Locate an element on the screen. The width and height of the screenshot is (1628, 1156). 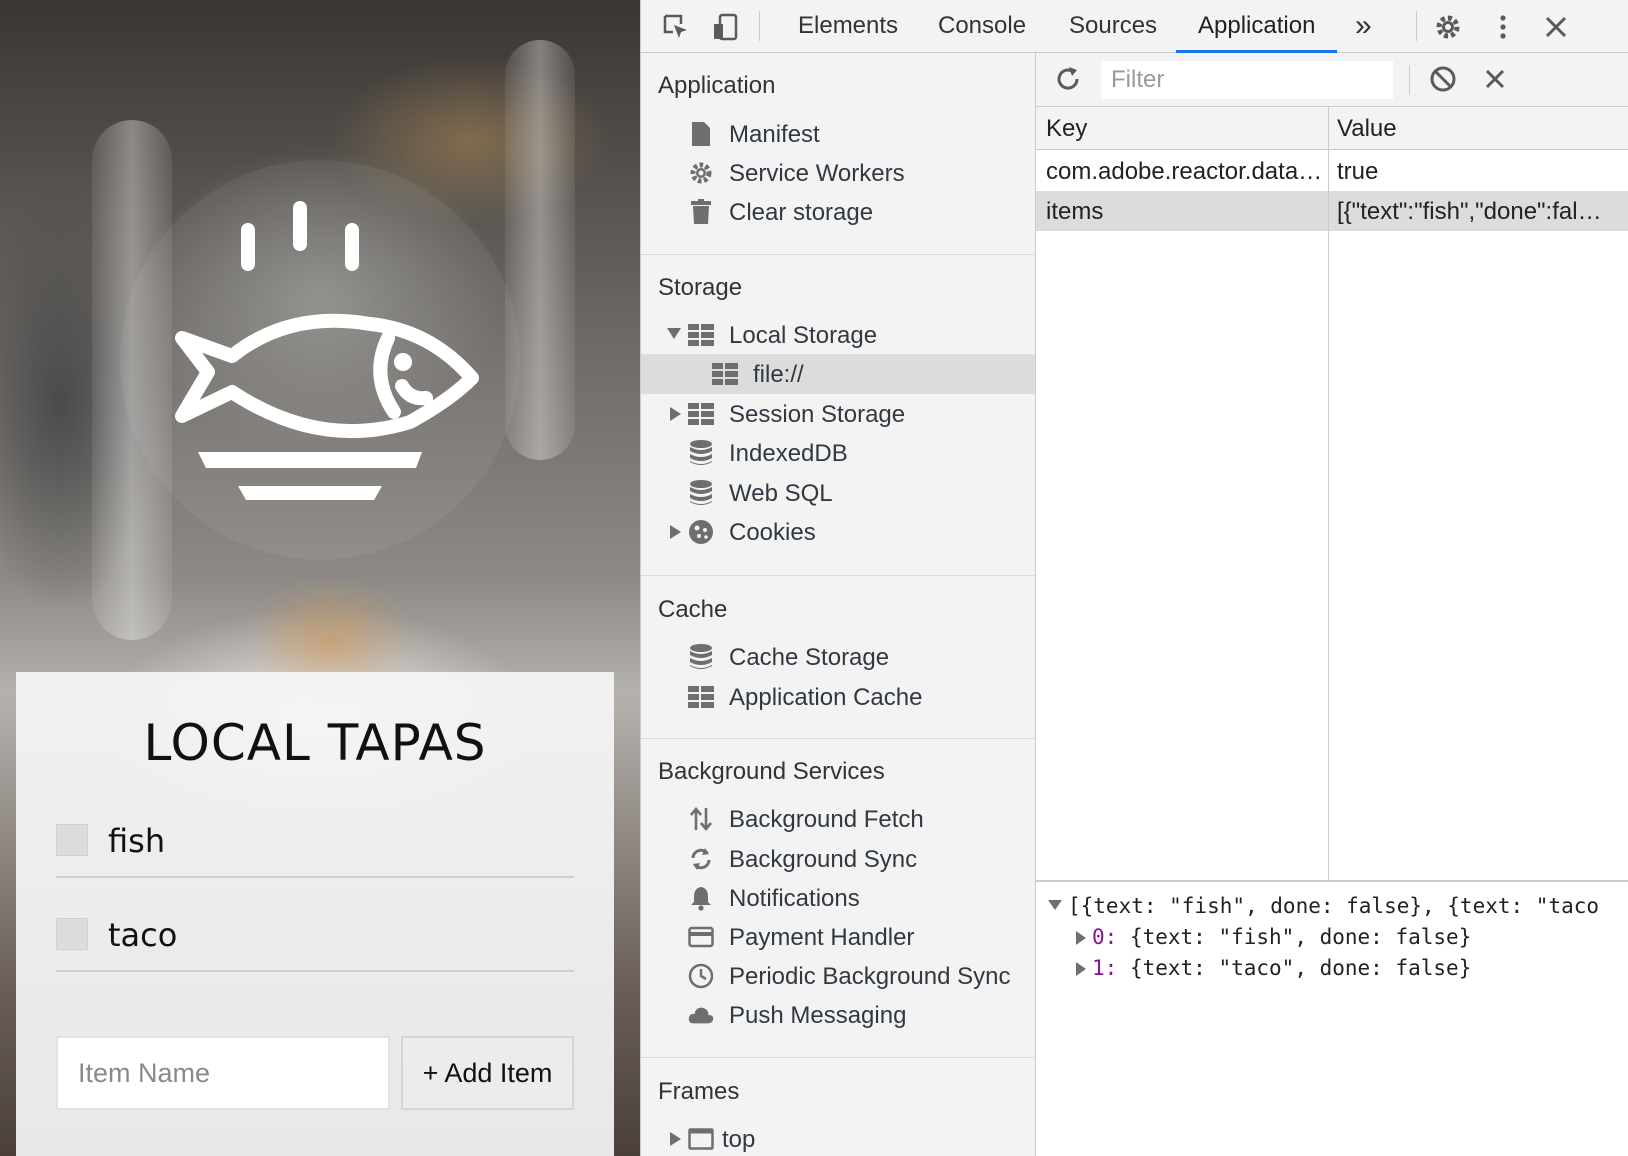
sidebar-item-label: Web SQL is located at coordinates (781, 493).